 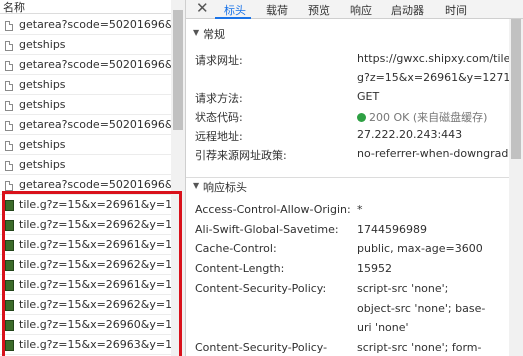 What do you see at coordinates (14, 7) in the screenshot?
I see `name-column-label: 名称` at bounding box center [14, 7].